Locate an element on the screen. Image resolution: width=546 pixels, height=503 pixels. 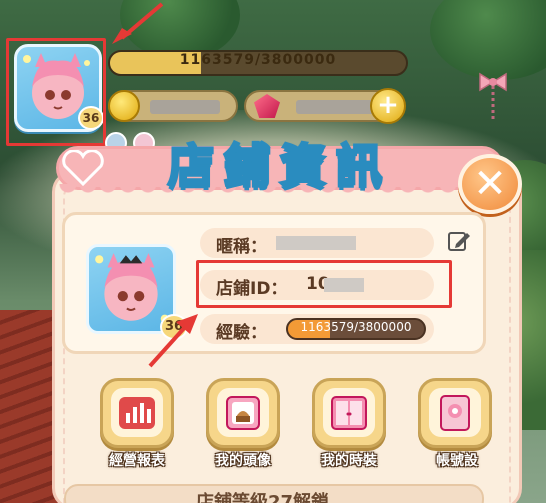
gem-icon is located at coordinates (267, 106).